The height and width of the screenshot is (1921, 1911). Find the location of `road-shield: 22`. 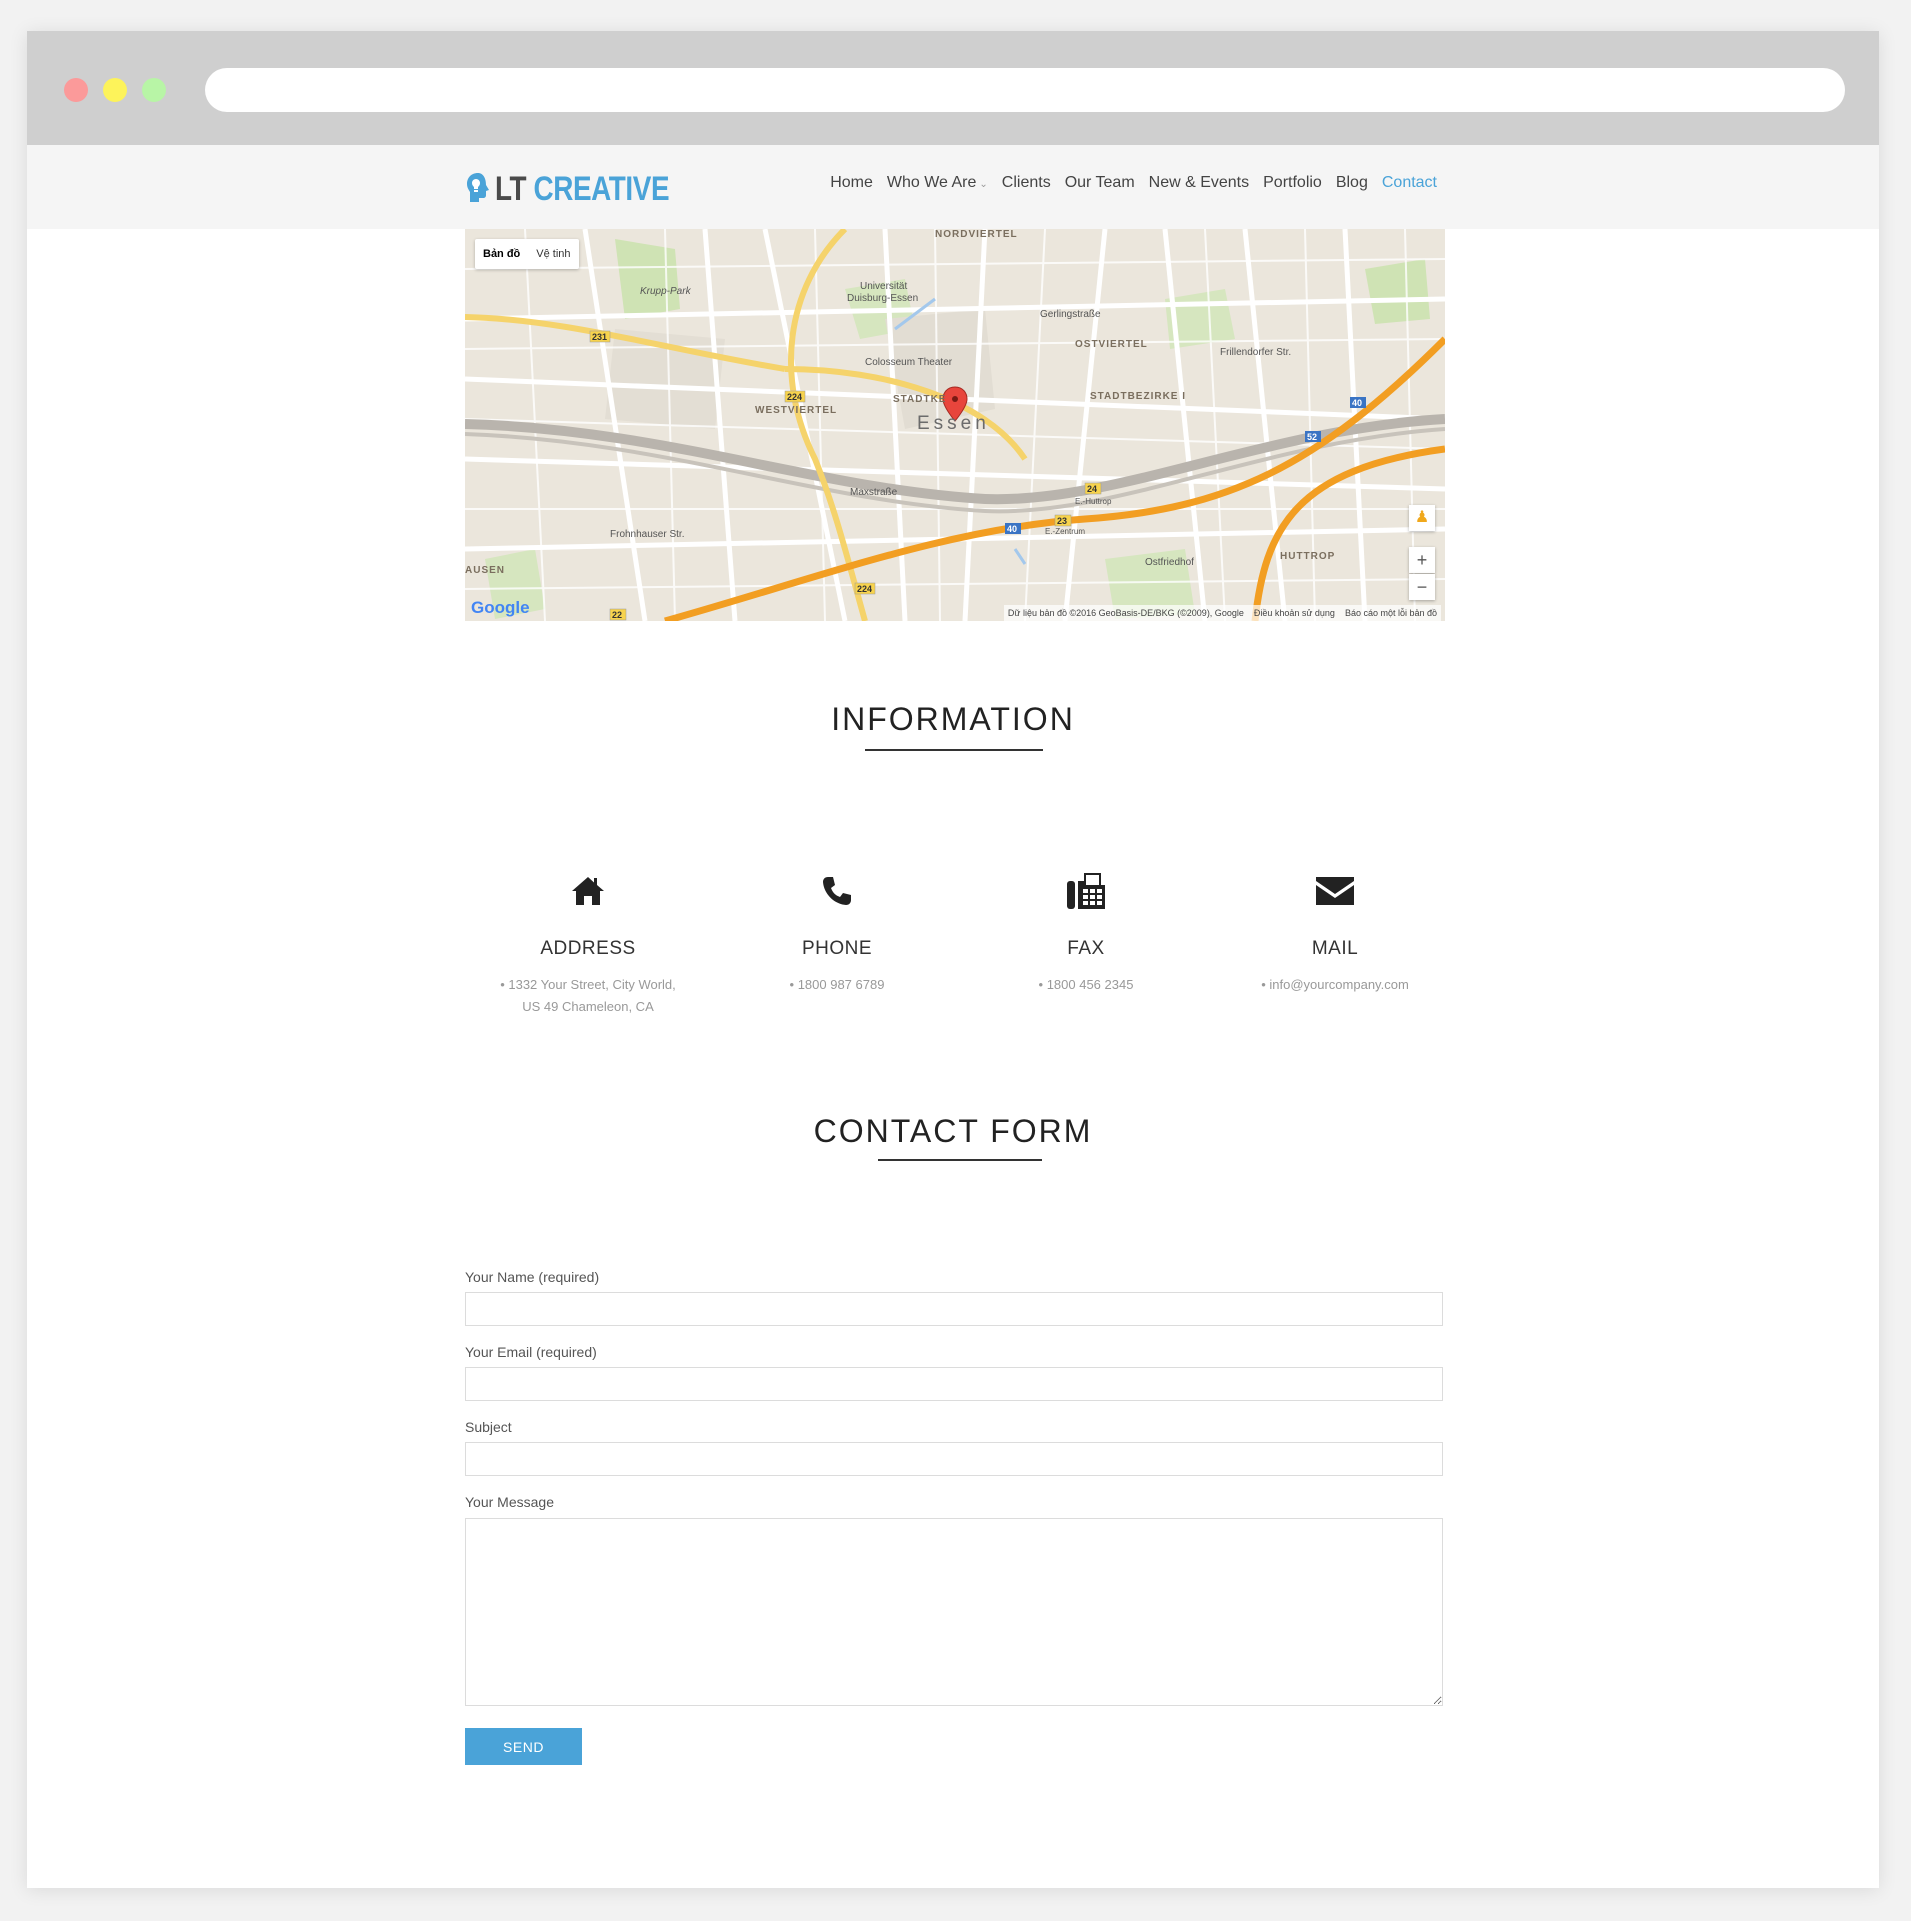

road-shield: 22 is located at coordinates (617, 615).